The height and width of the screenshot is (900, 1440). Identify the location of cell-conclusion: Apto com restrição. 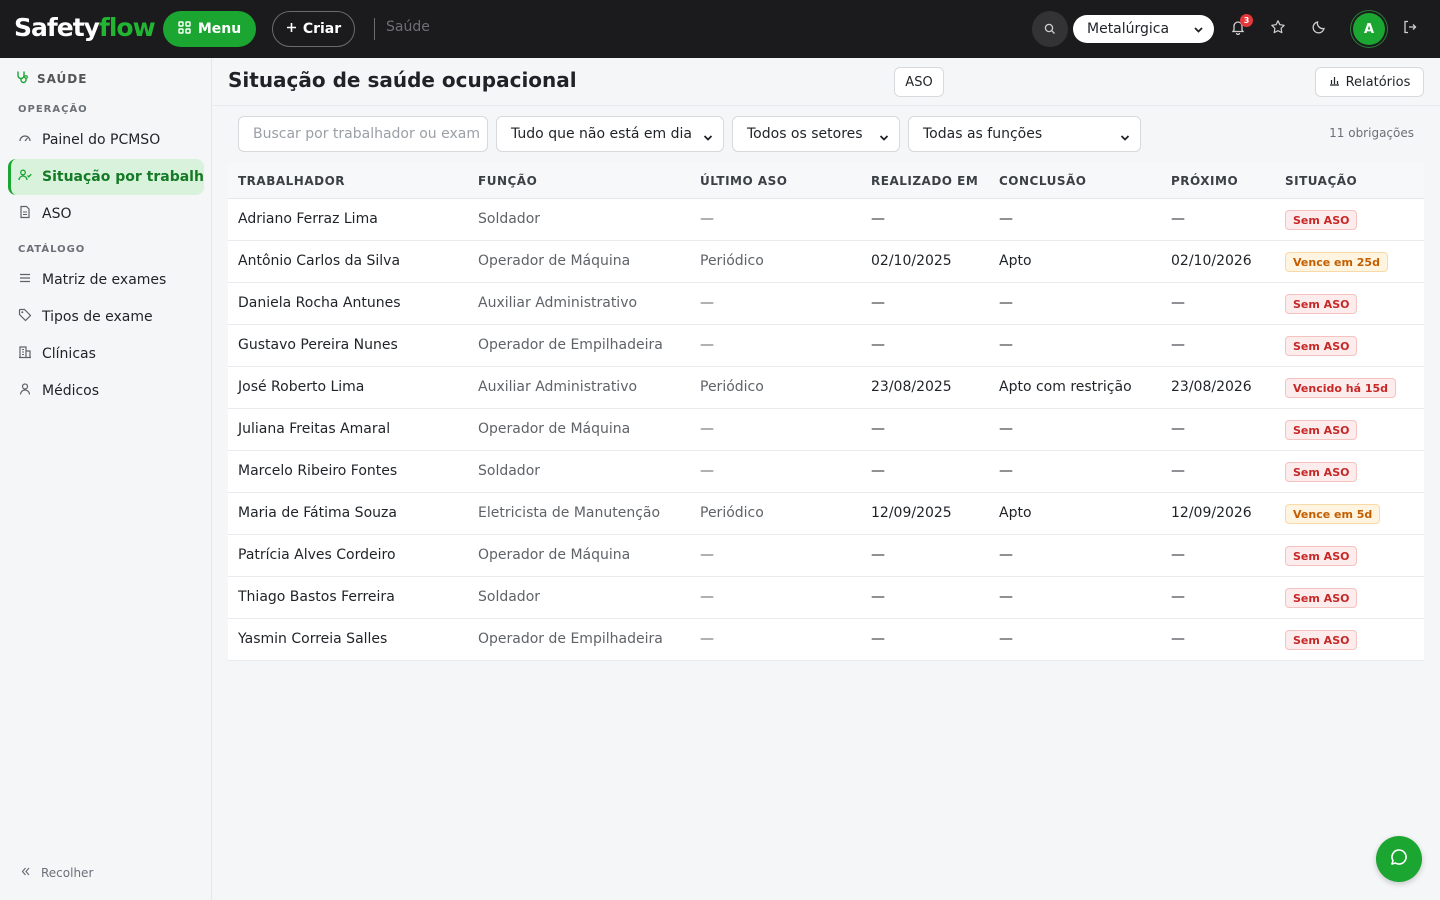
(1065, 387).